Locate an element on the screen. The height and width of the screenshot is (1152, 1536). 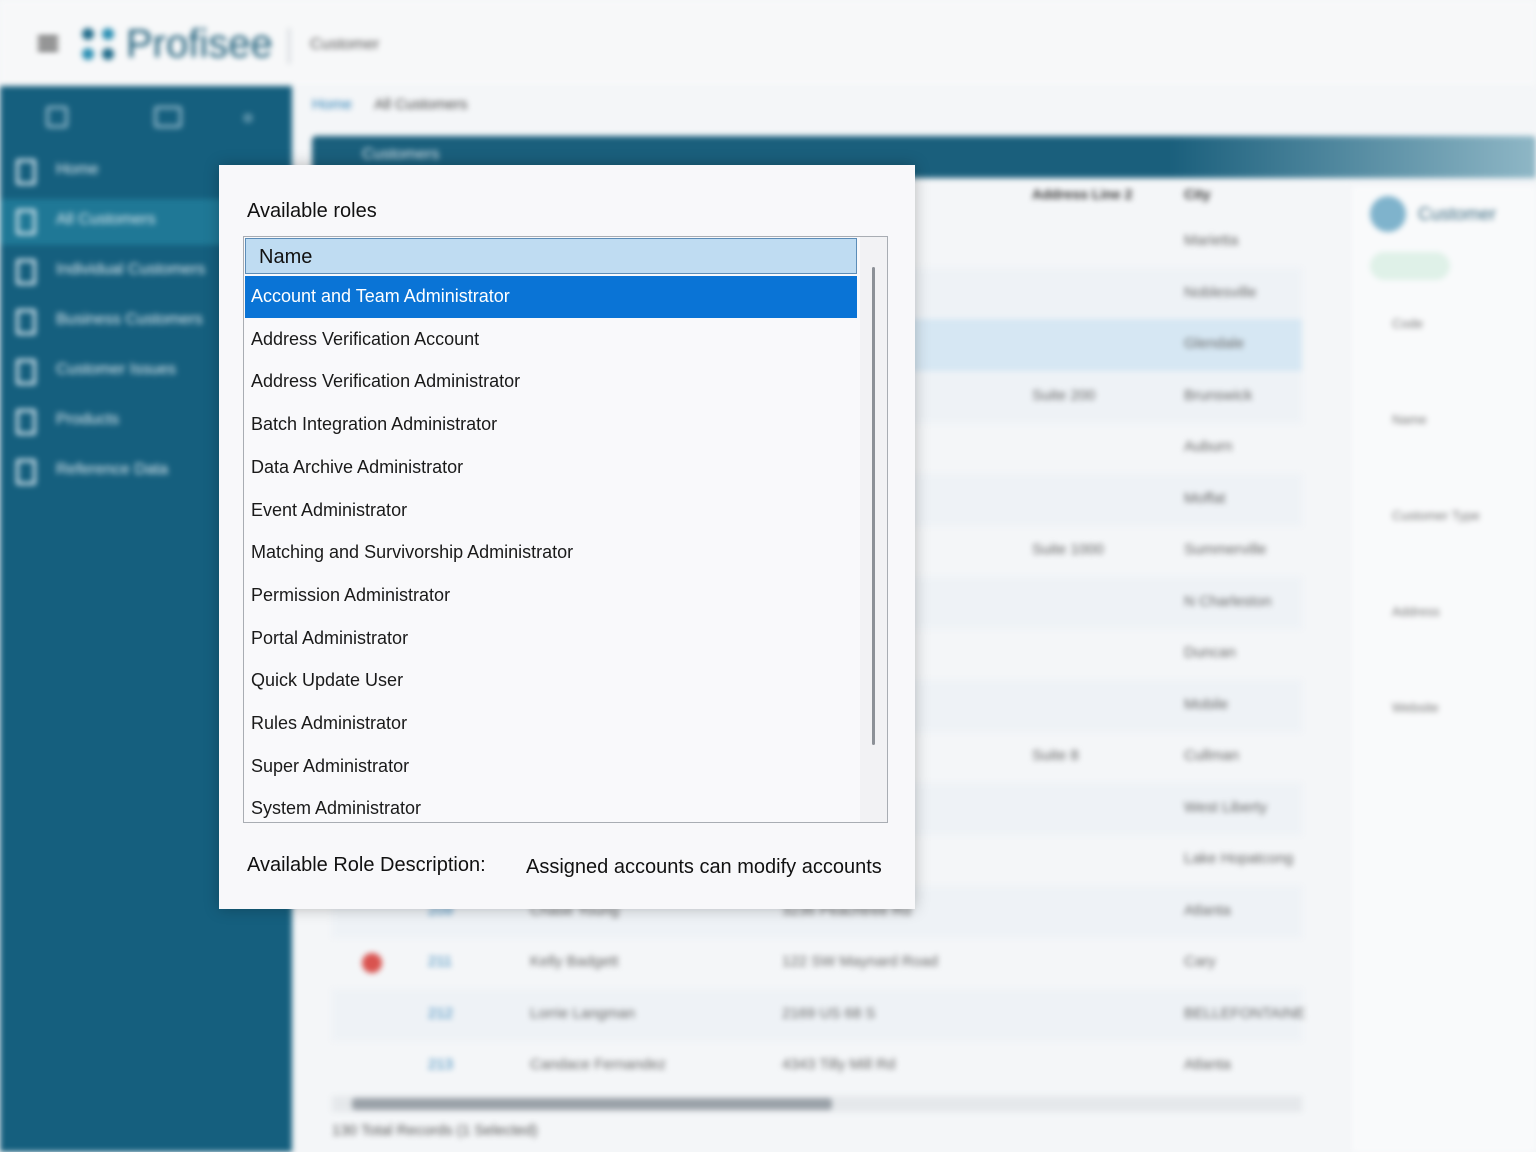
address-line-2-cell: Suite 8 is located at coordinates (1055, 755).